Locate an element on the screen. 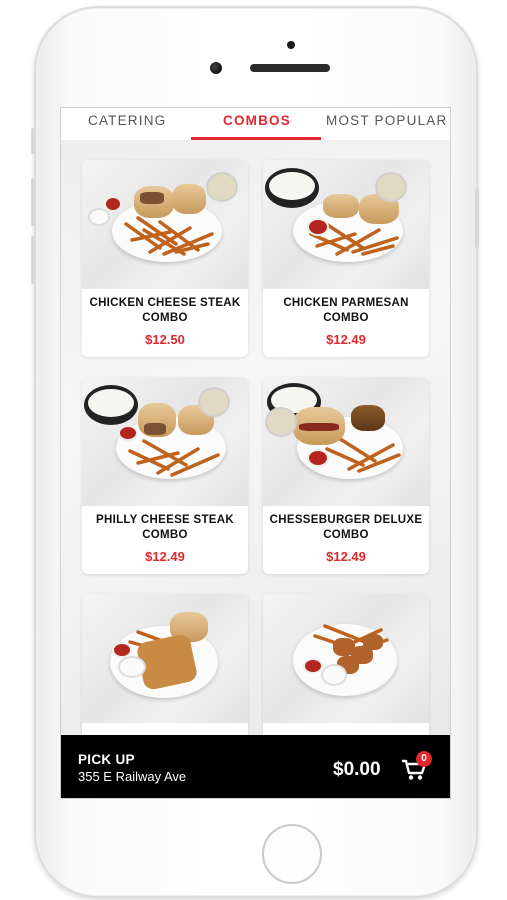 This screenshot has height=900, width=507. tab-most-popular: MOST POPULAR is located at coordinates (386, 124).